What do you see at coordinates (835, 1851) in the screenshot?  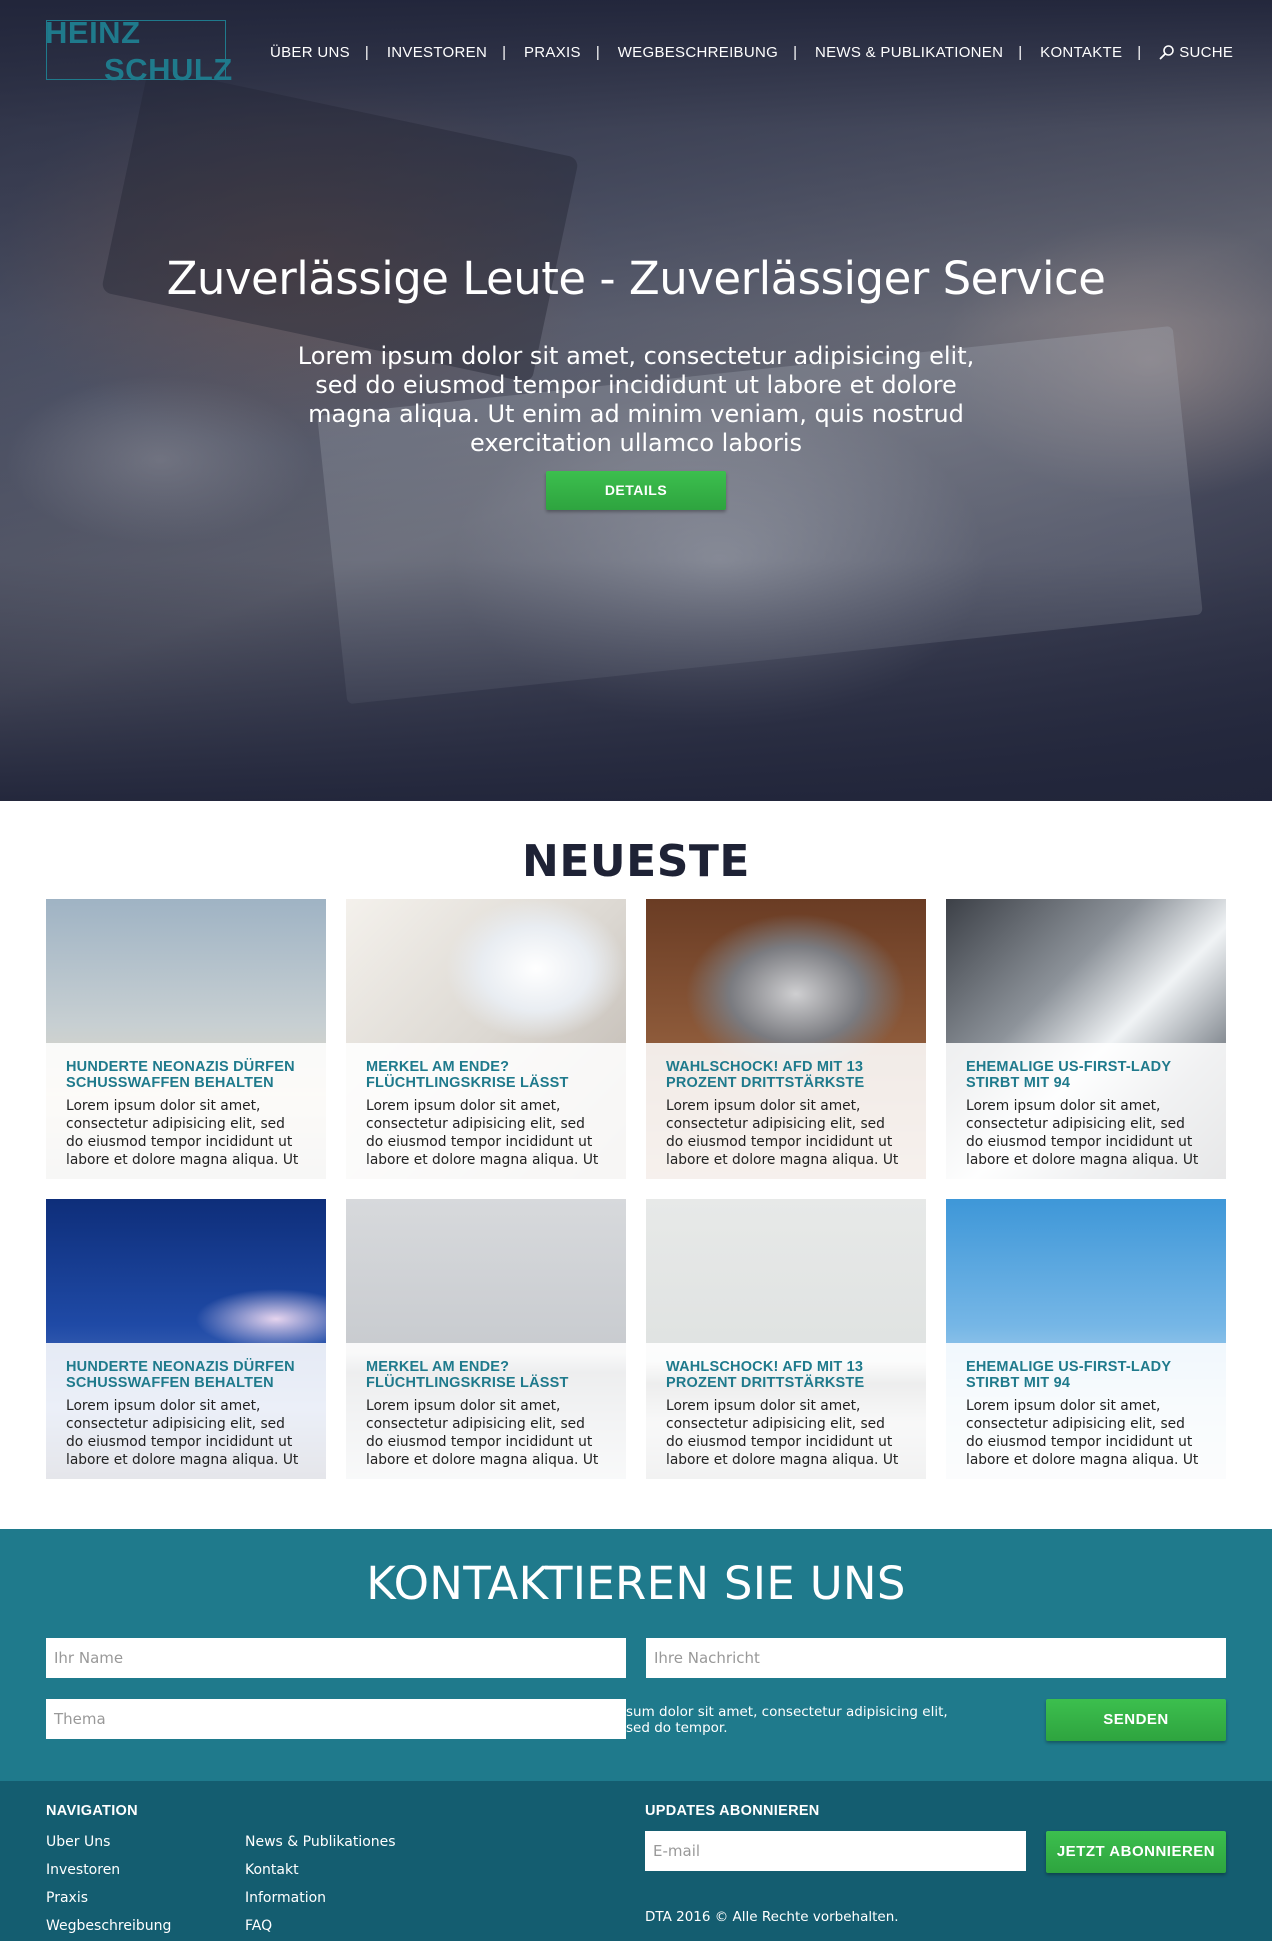 I see `email-field: E-mail` at bounding box center [835, 1851].